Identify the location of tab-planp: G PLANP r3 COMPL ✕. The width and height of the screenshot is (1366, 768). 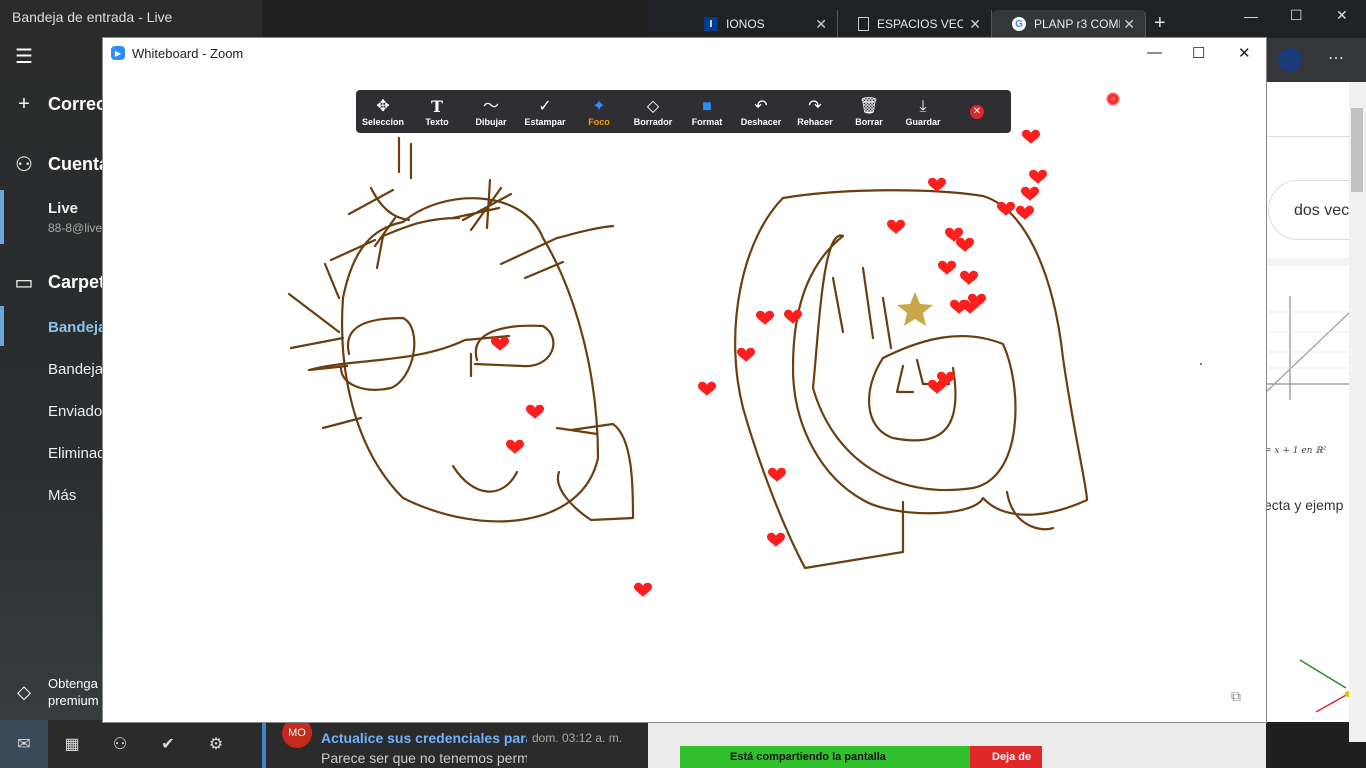
(1069, 24).